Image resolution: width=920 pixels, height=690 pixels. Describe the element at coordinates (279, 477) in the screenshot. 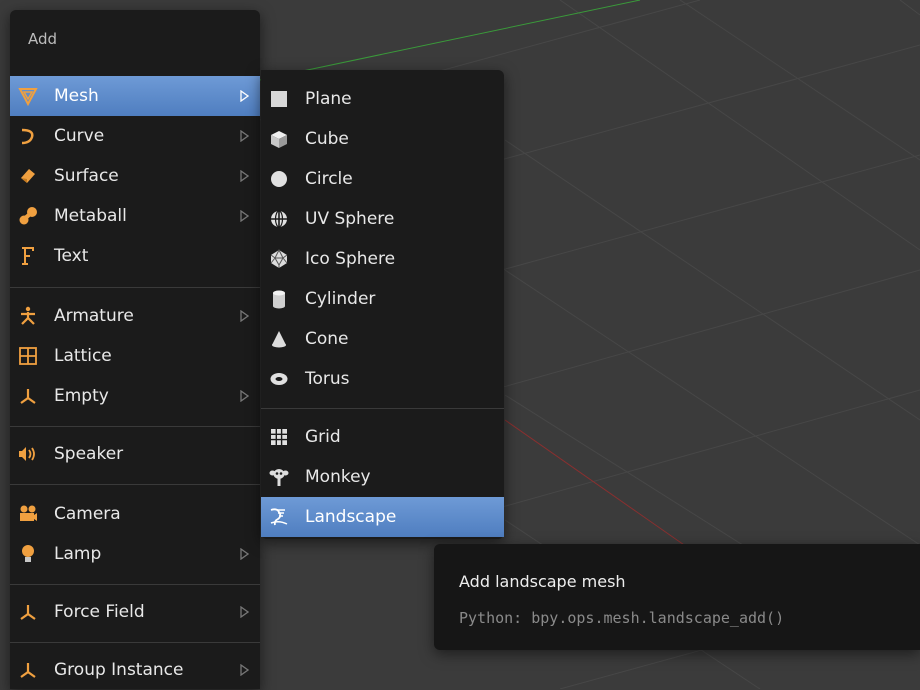

I see `monkey-icon` at that location.